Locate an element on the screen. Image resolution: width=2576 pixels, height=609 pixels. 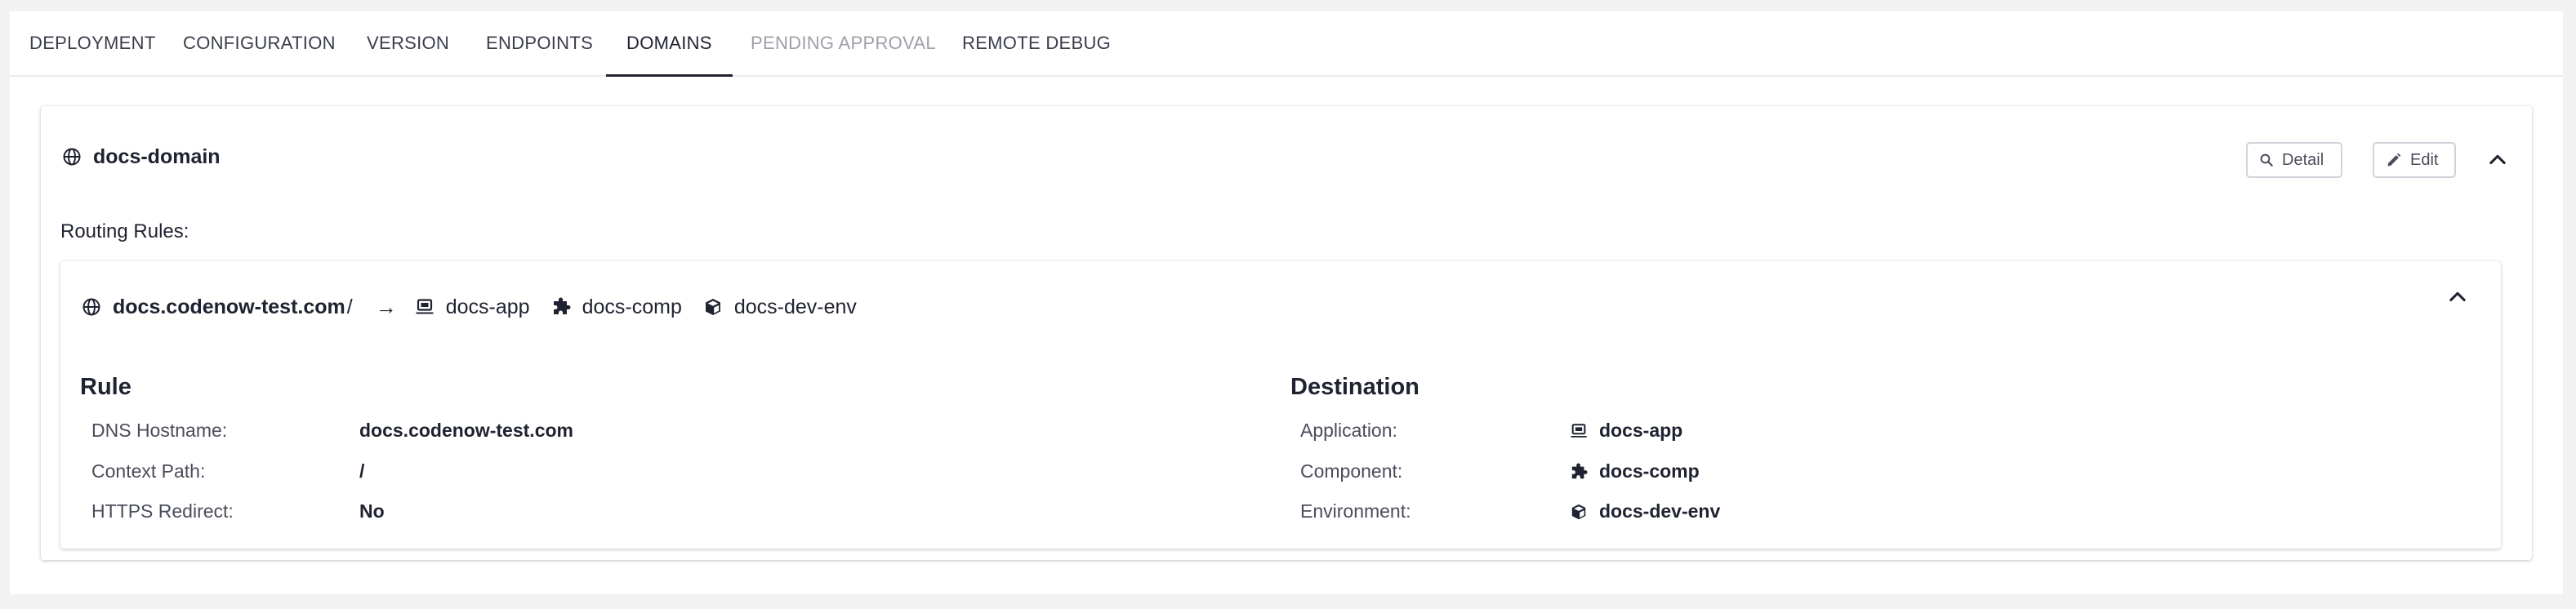
rule-summary-path: / is located at coordinates (349, 307).